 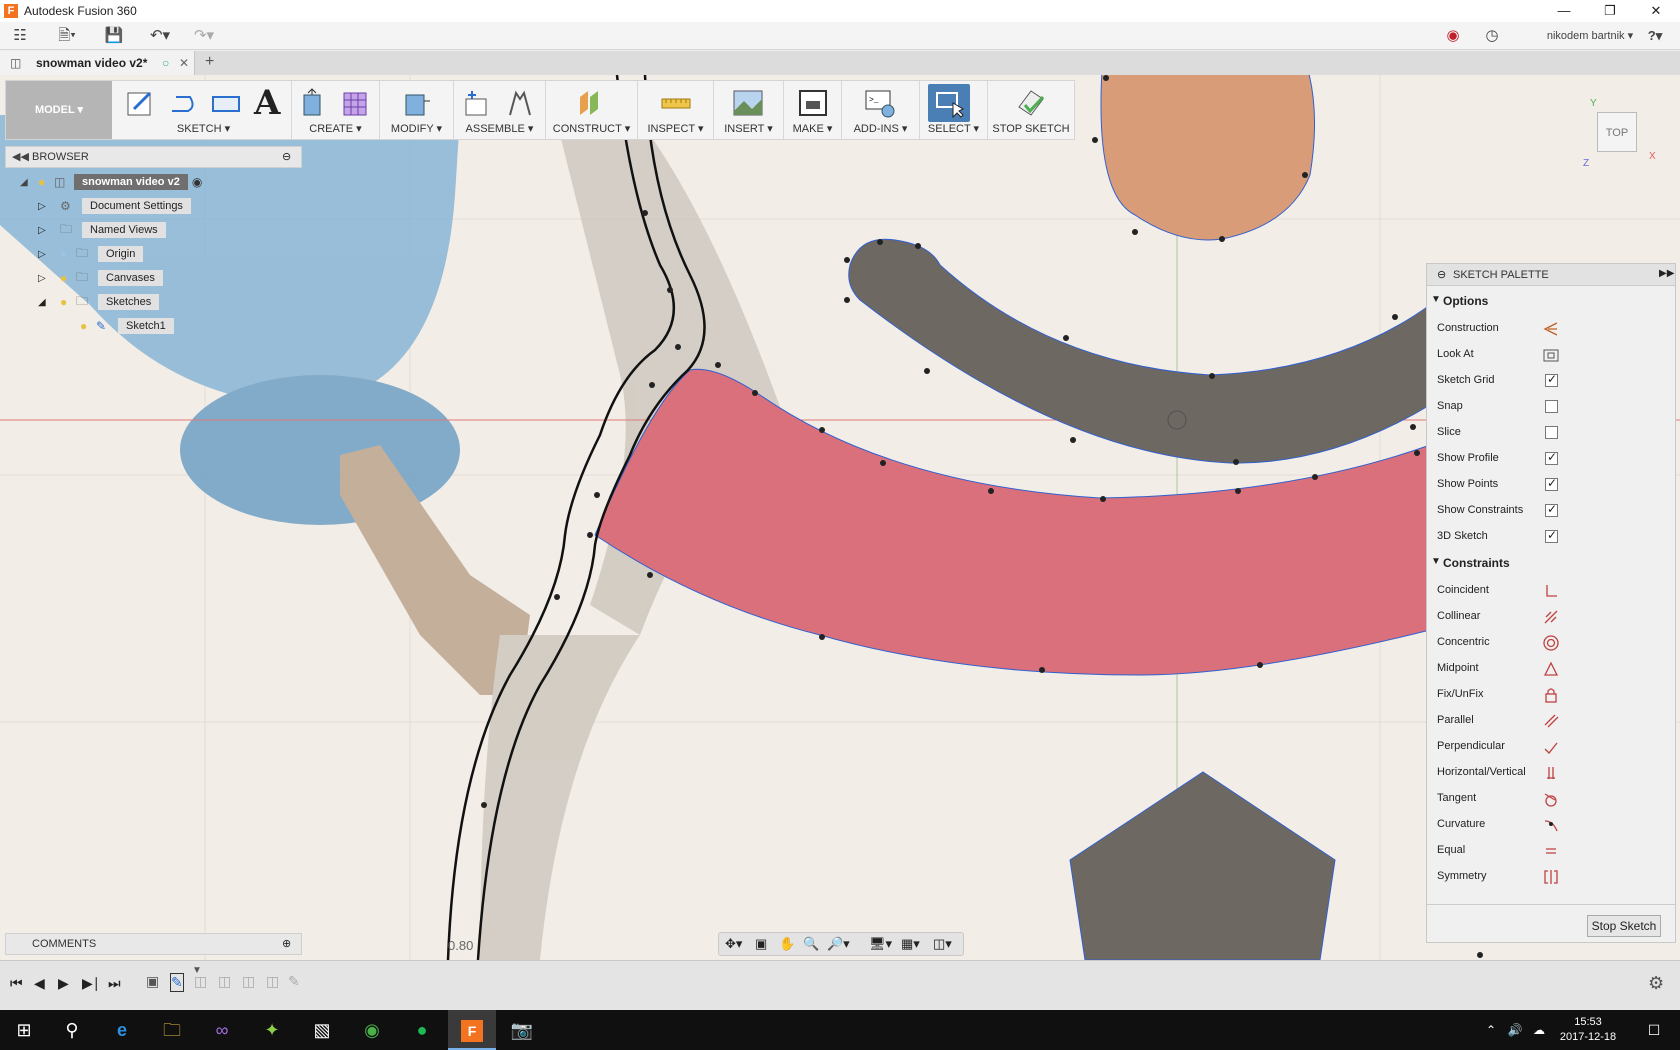 I want to click on constraint-tangent: Tangent, so click(x=1552, y=799).